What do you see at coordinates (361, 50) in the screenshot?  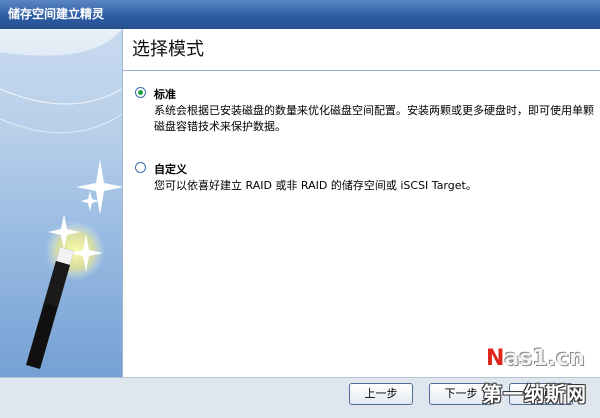 I see `page-heading: 选择模式` at bounding box center [361, 50].